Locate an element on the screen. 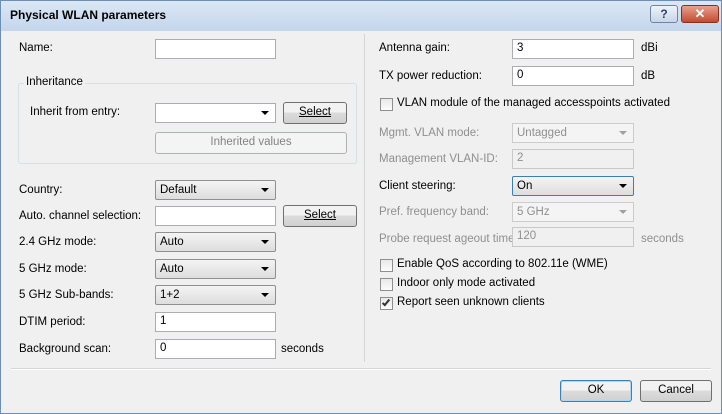 The image size is (722, 414). tx-power-unit: dB is located at coordinates (648, 76).